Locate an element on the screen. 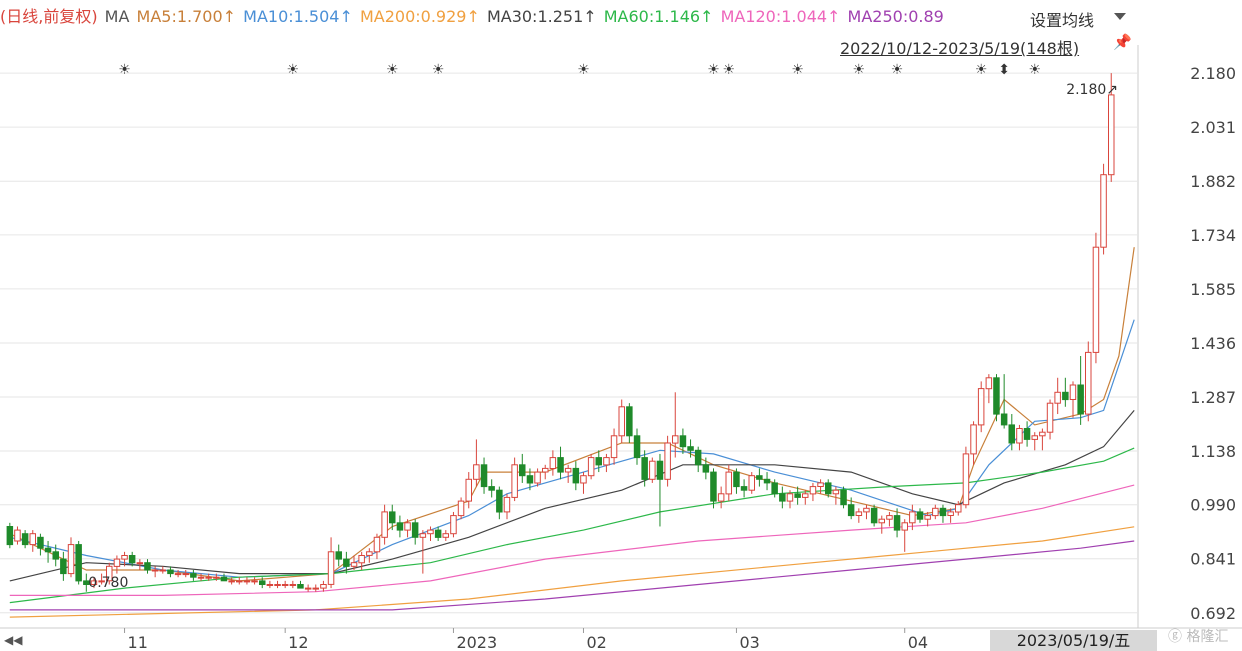  x-tick-label: 2023 is located at coordinates (476, 642).